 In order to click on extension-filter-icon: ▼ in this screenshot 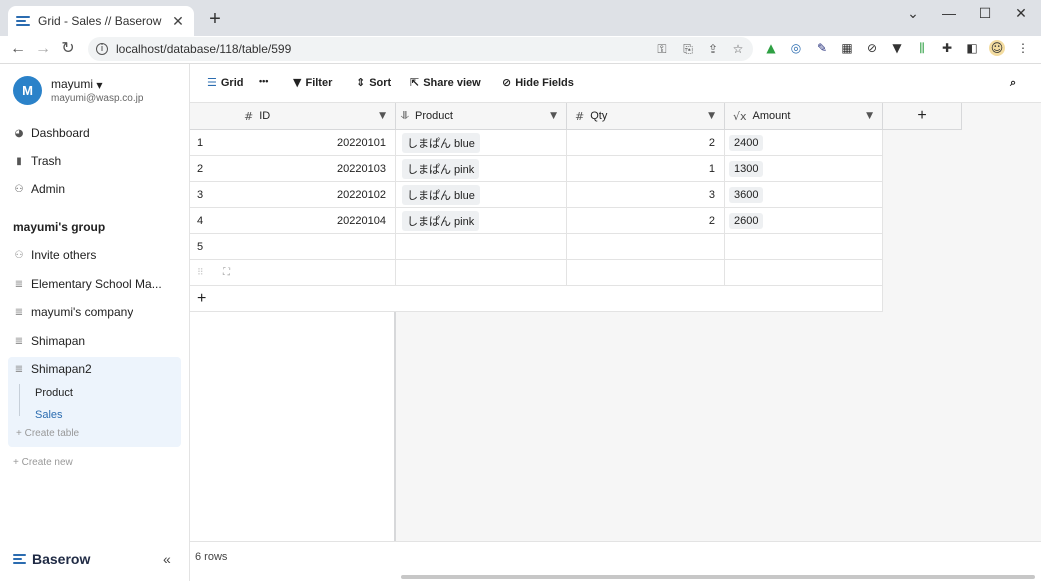, I will do `click(897, 48)`.